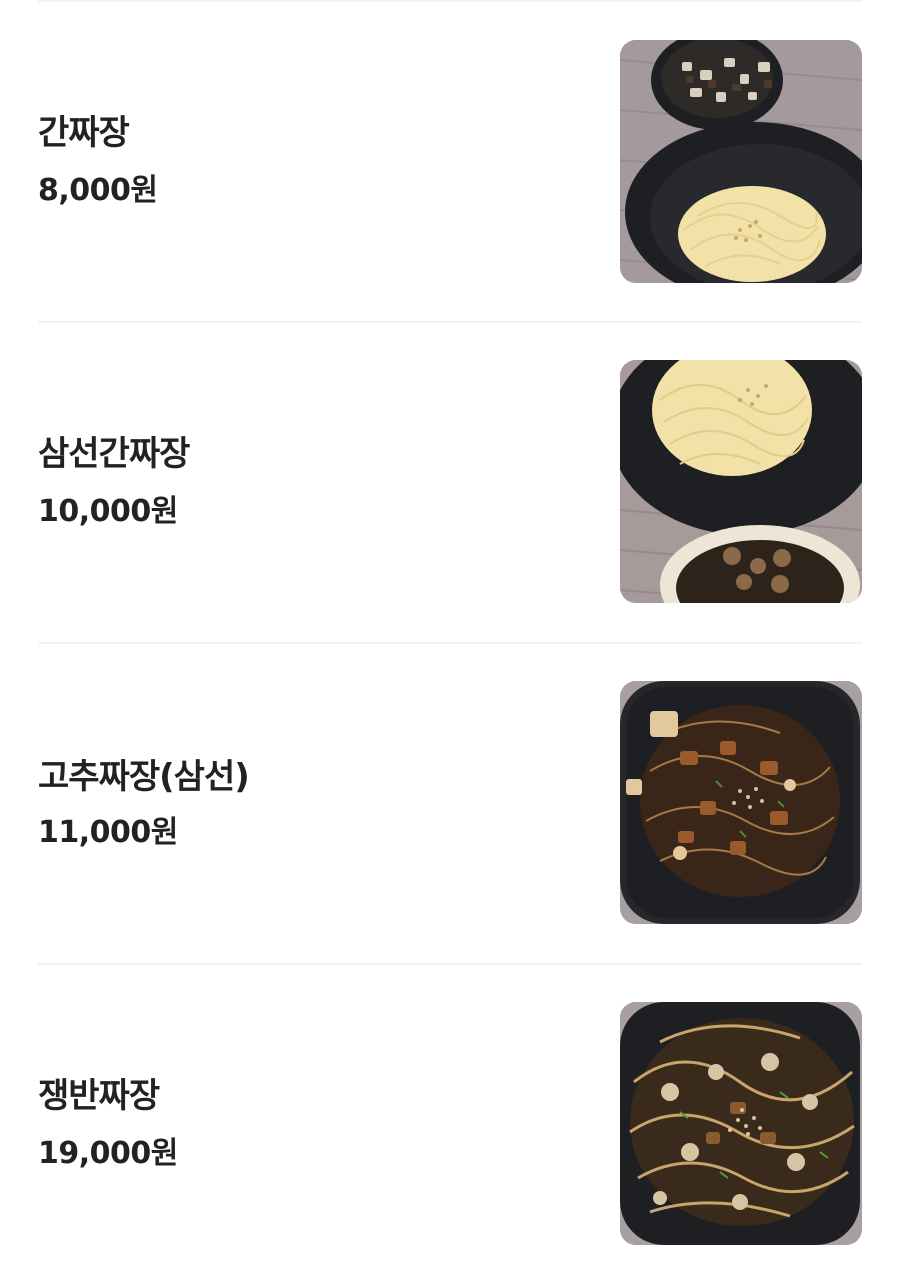 The width and height of the screenshot is (900, 1285). I want to click on food-photo-jaengban-jjajang, so click(741, 1123).